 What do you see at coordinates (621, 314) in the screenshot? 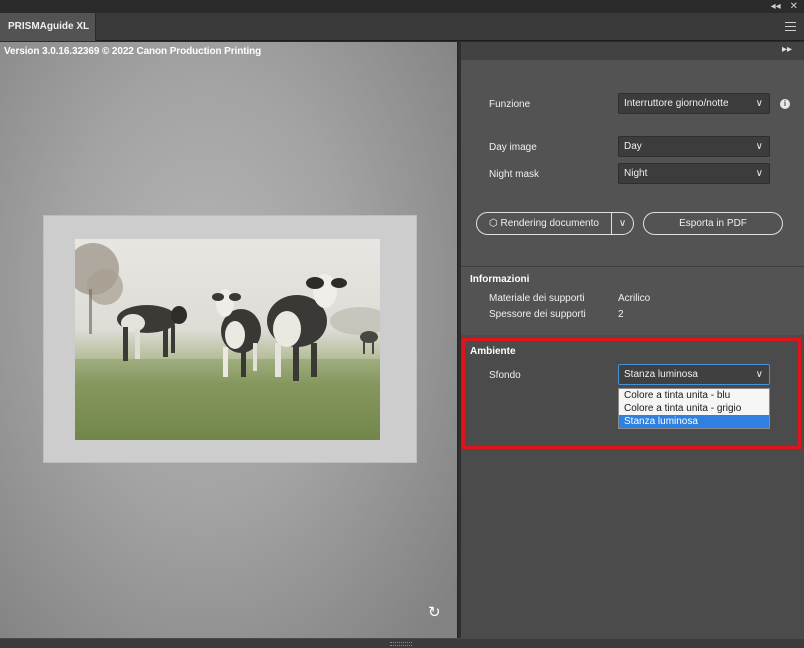
I see `spessore-value: 2` at bounding box center [621, 314].